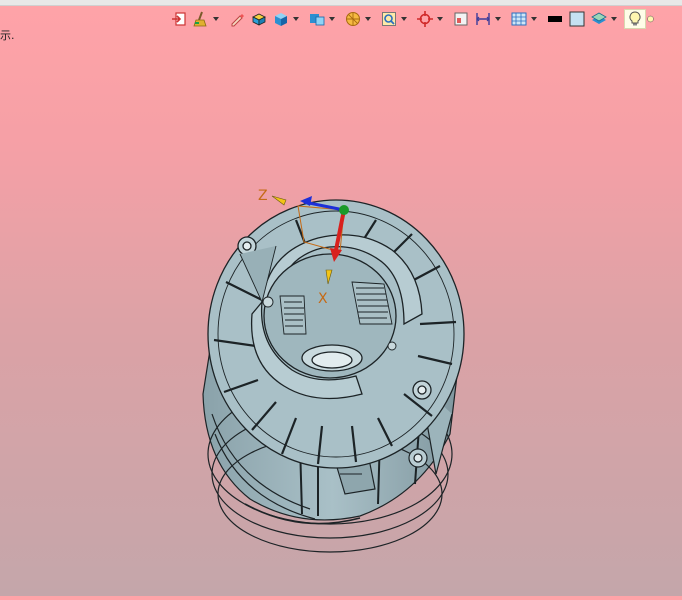 The height and width of the screenshot is (600, 682). I want to click on section-icon, so click(353, 19).